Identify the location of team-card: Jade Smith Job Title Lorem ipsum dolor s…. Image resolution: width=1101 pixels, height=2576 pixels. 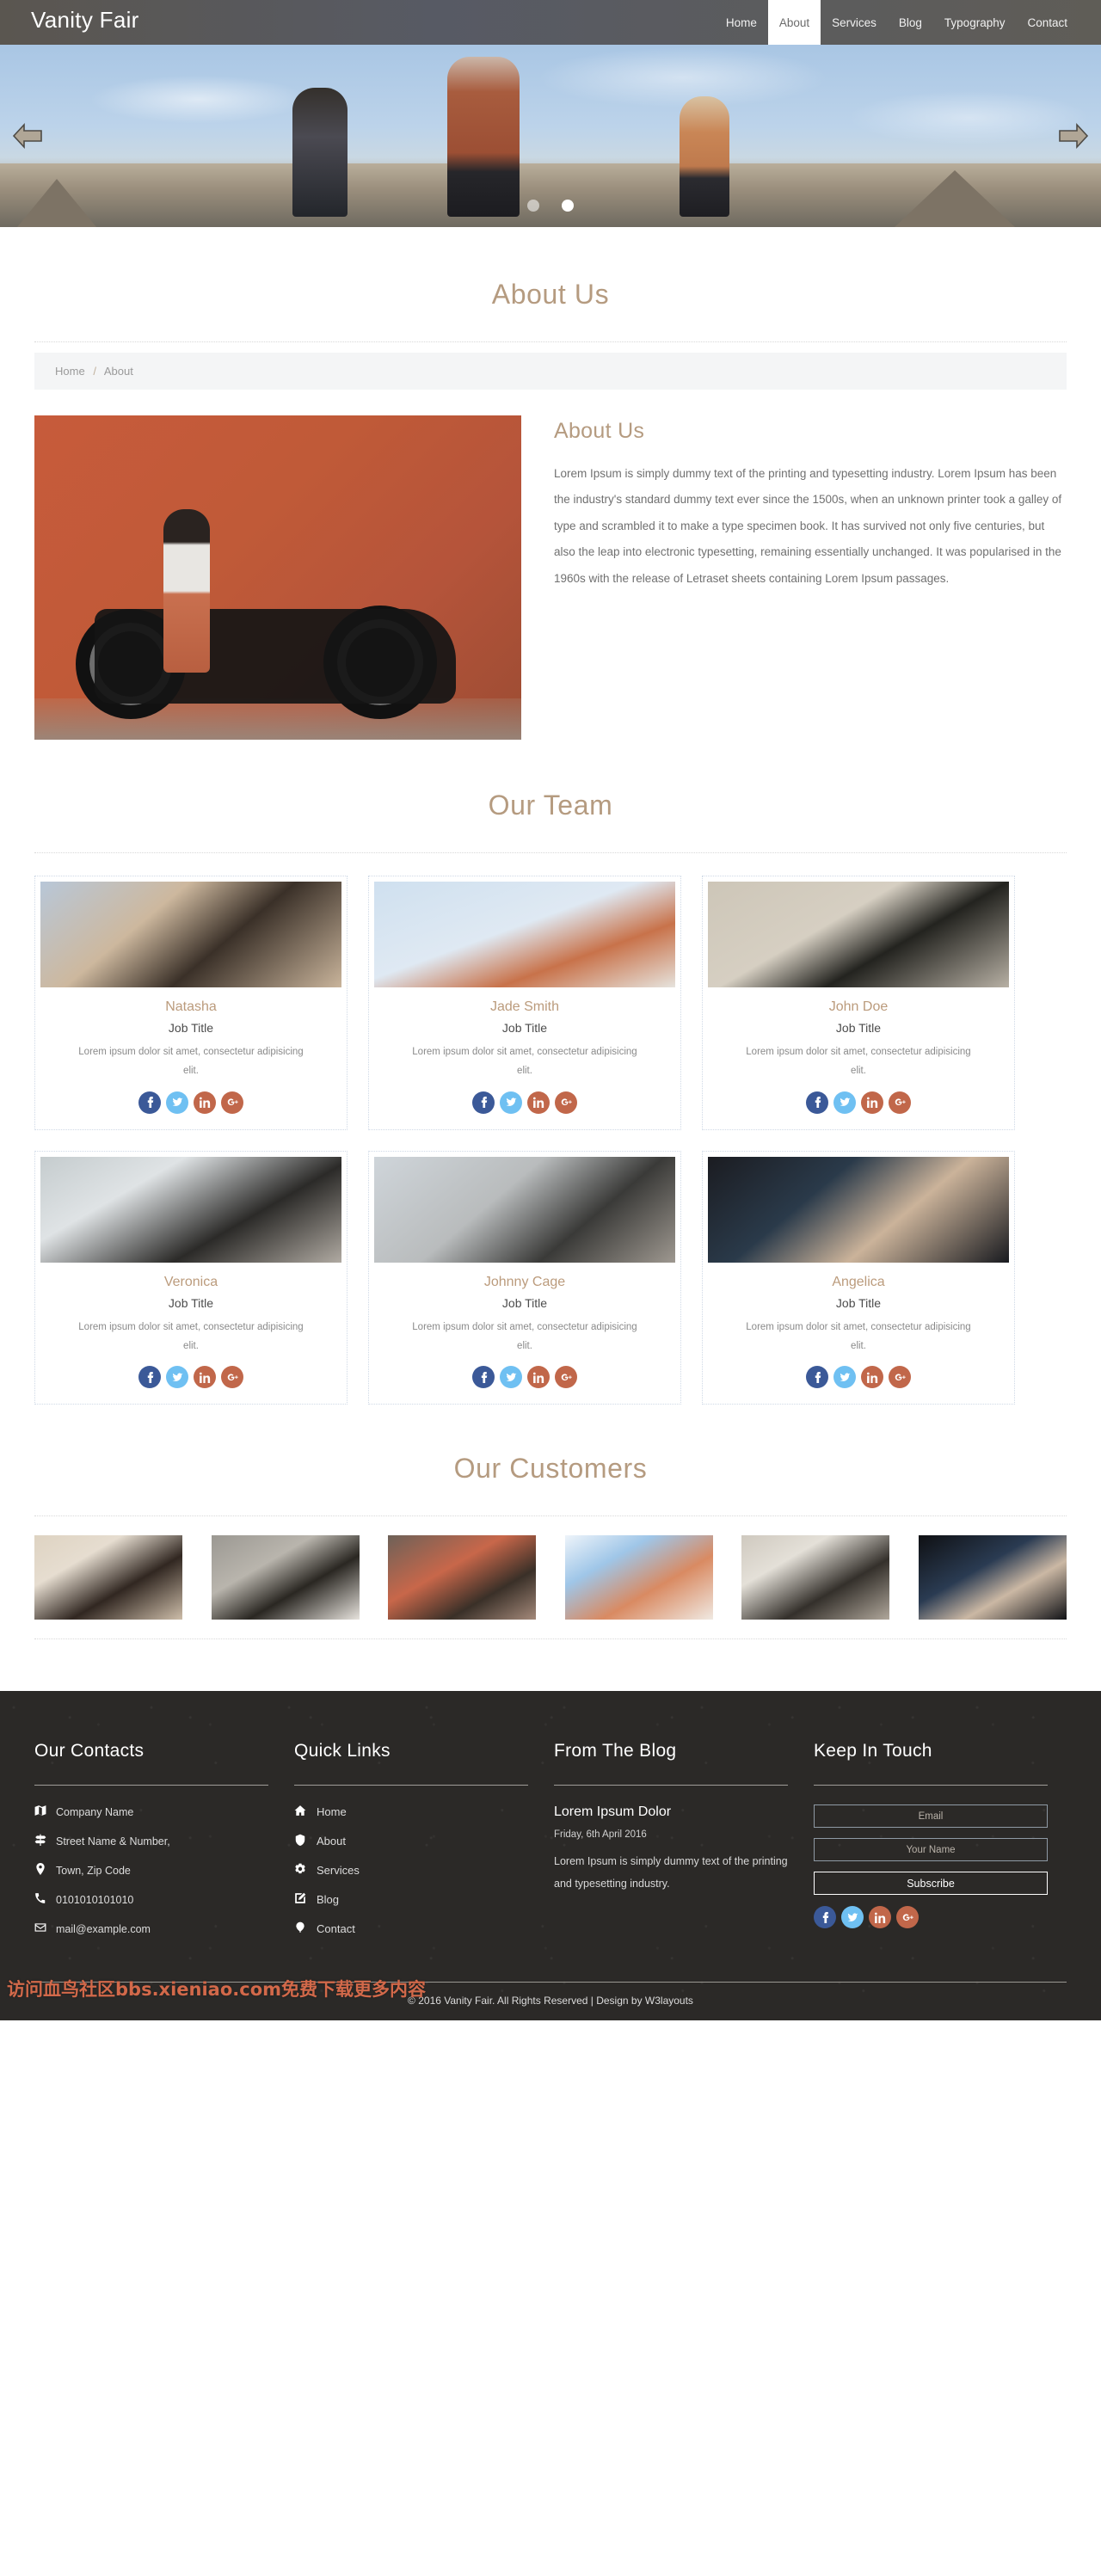
(524, 1003).